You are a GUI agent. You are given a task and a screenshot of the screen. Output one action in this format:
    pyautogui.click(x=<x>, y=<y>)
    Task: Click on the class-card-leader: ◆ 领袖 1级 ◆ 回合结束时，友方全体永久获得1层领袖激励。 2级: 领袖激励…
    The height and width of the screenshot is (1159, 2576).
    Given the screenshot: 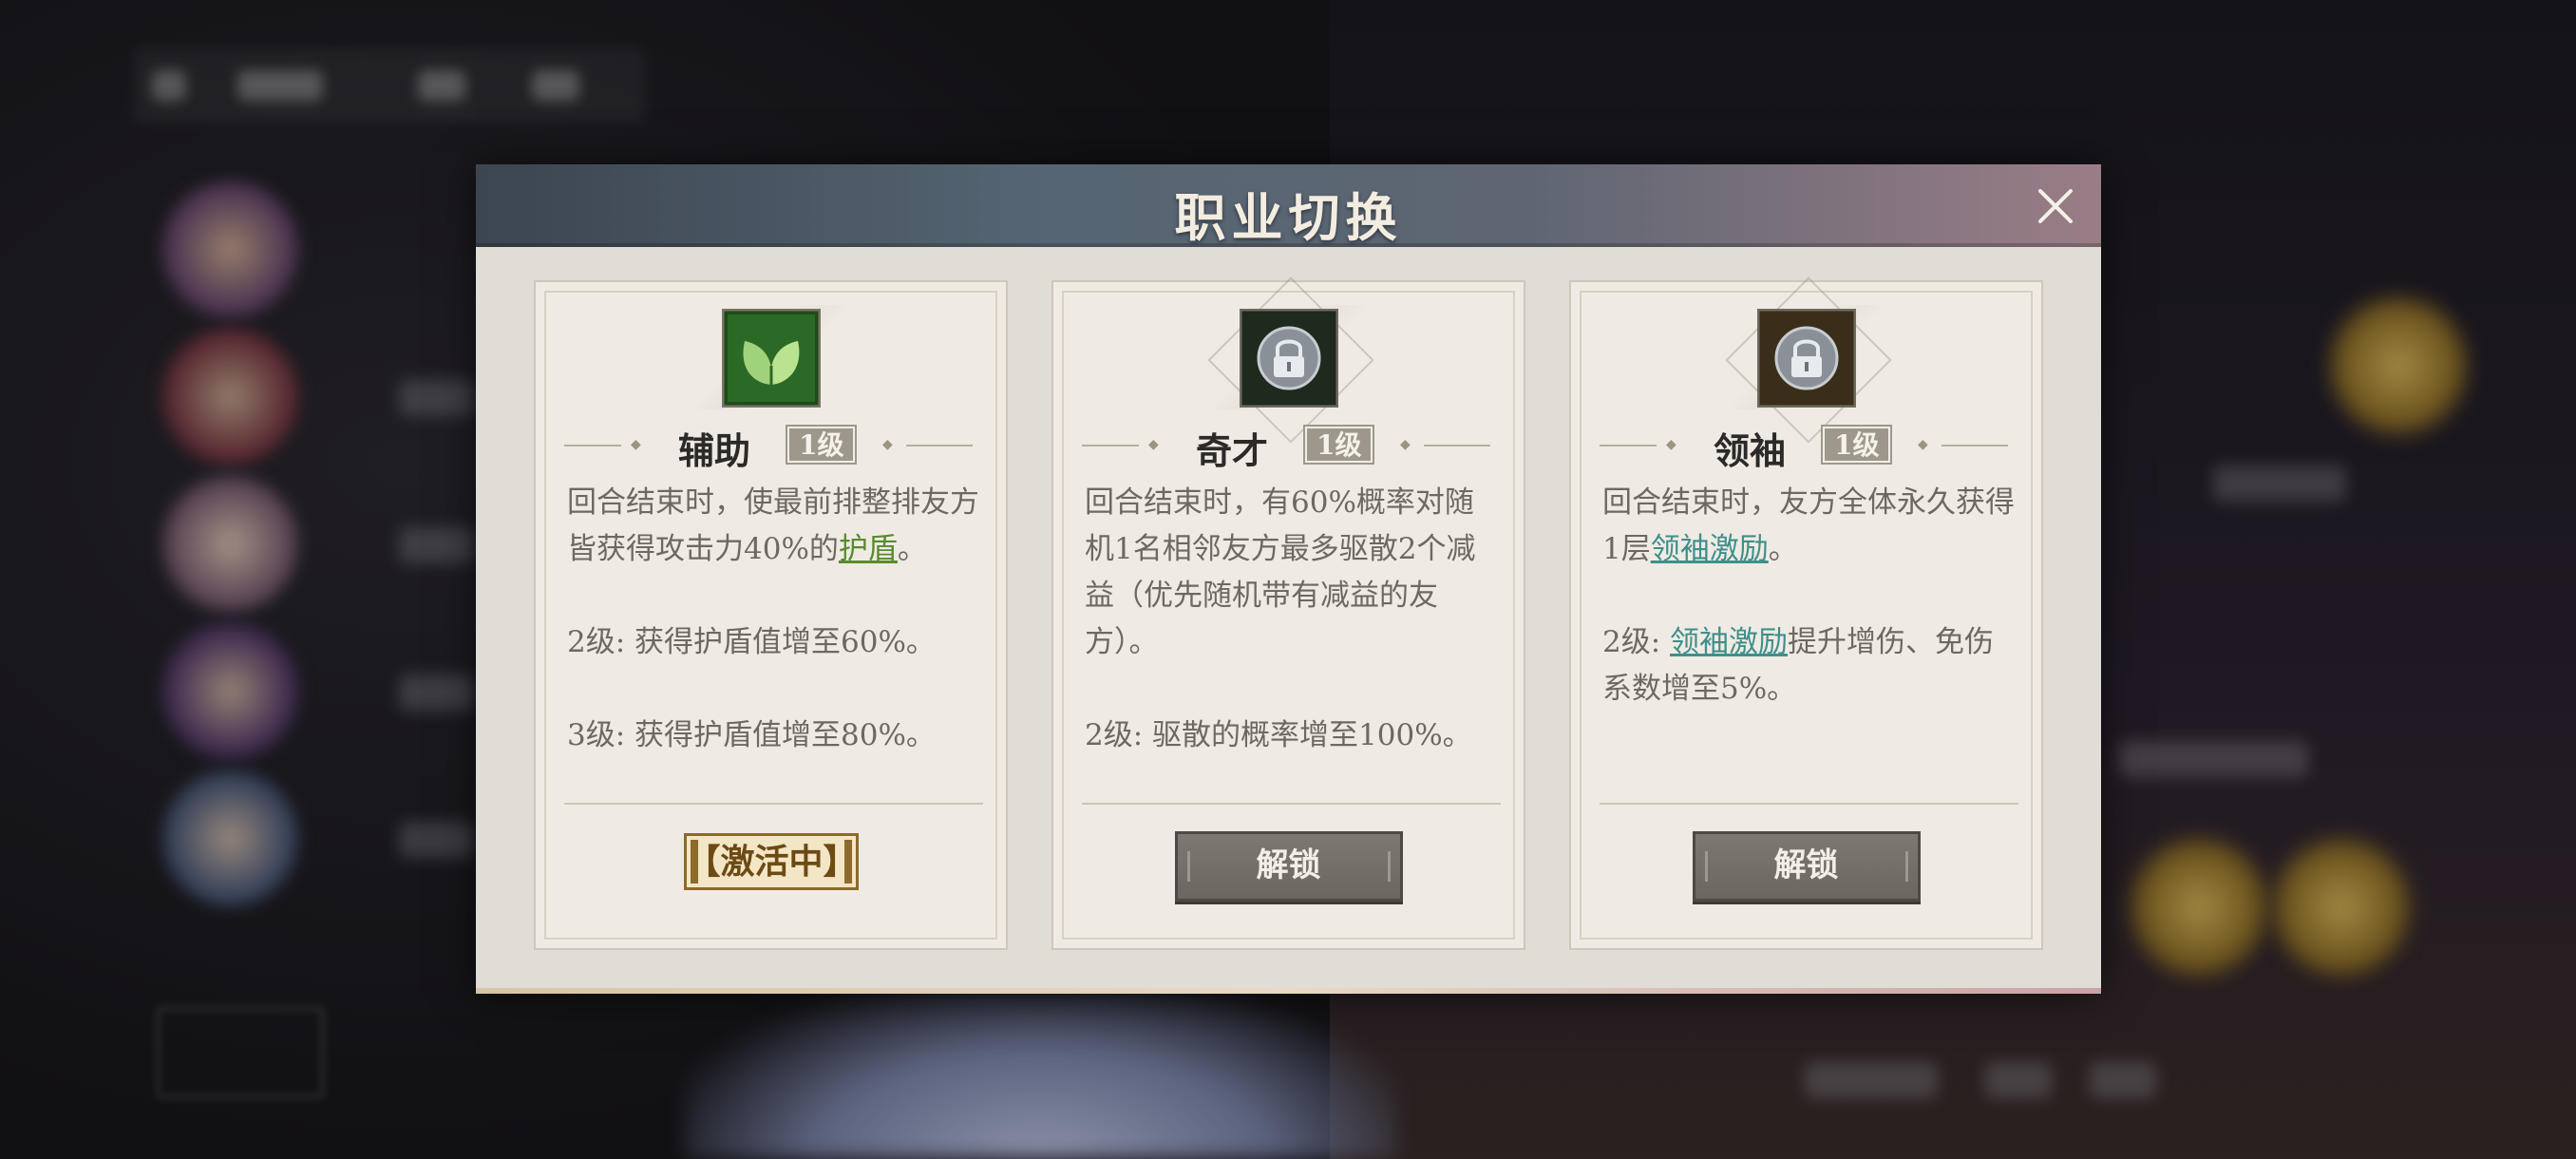 What is the action you would take?
    pyautogui.click(x=1806, y=613)
    